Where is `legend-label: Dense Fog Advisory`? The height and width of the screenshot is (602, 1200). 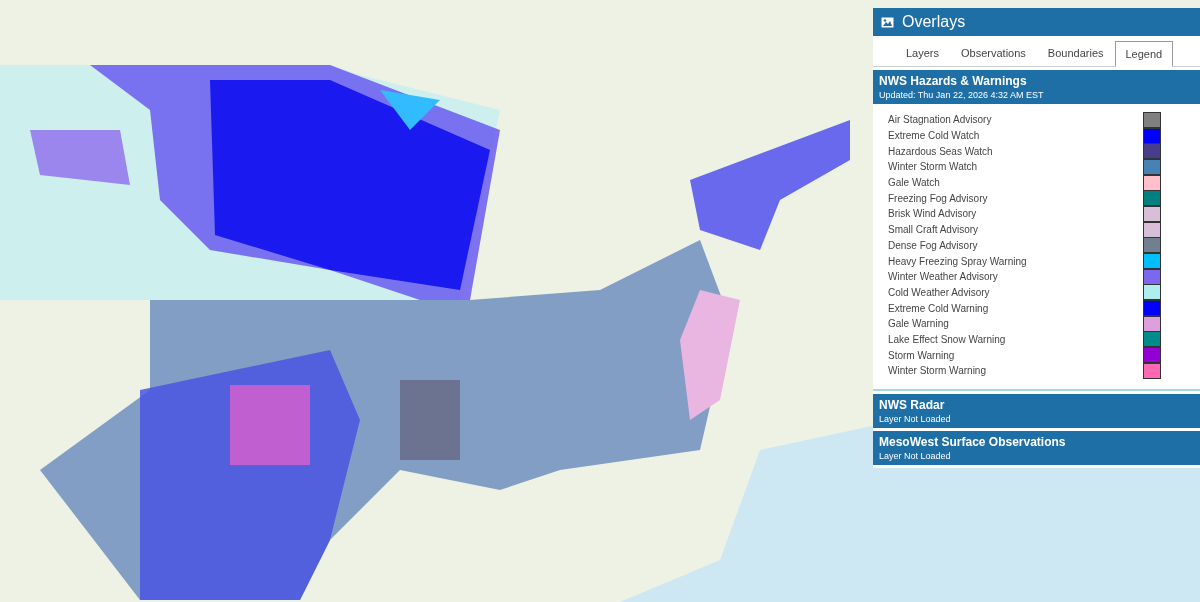
legend-label: Dense Fog Advisory is located at coordinates (933, 245).